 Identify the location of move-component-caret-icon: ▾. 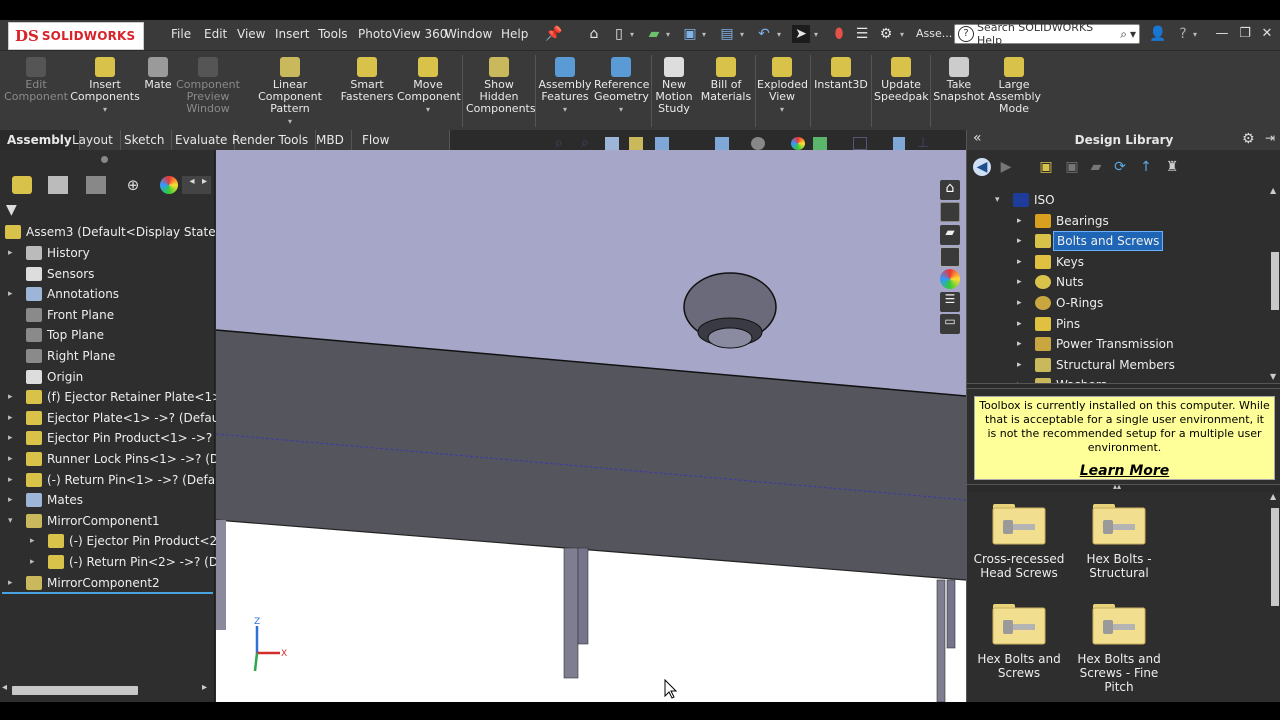
(428, 110).